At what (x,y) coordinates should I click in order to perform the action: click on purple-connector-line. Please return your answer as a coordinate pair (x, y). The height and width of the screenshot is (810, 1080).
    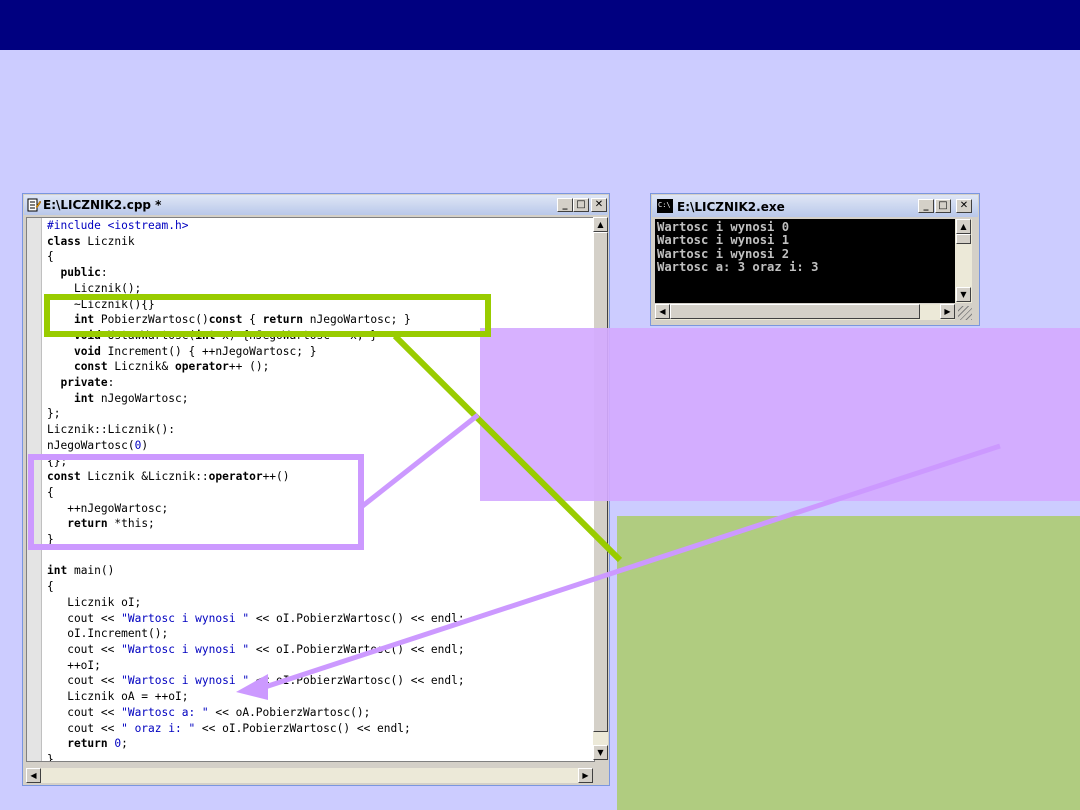
    Looking at the image, I should click on (419, 461).